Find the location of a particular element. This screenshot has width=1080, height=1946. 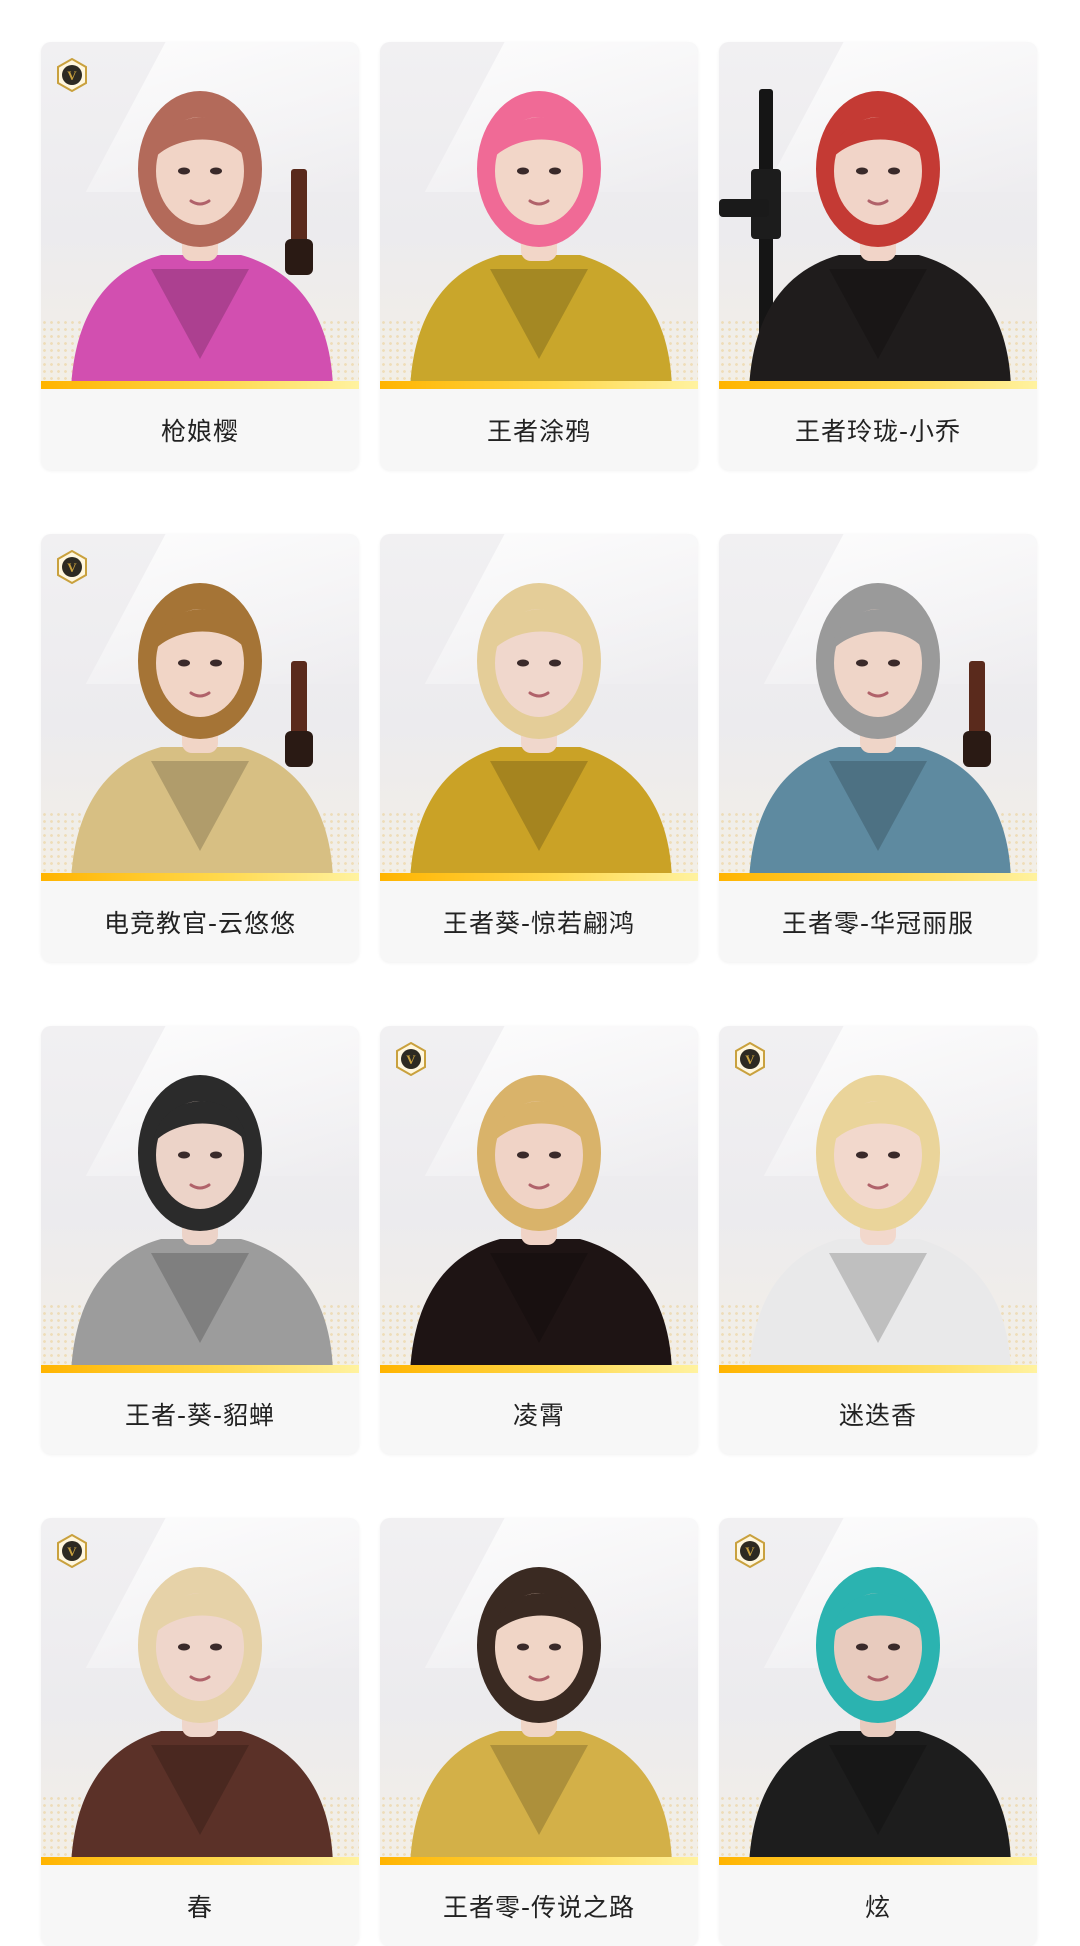

character-name: 王者零-华冠丽服 is located at coordinates (878, 921).